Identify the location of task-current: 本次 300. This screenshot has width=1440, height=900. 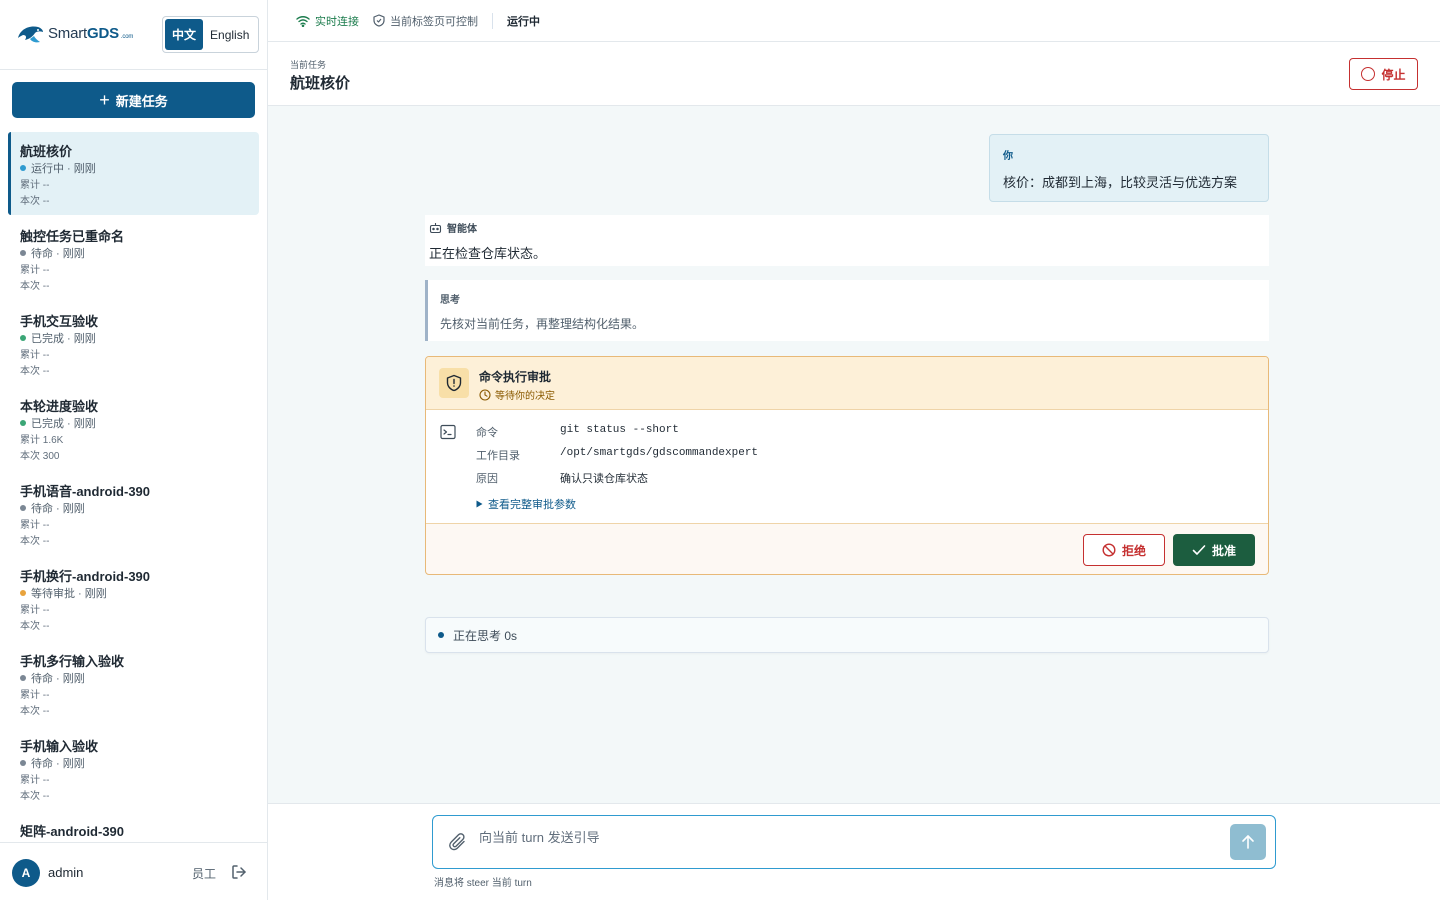
(40, 456).